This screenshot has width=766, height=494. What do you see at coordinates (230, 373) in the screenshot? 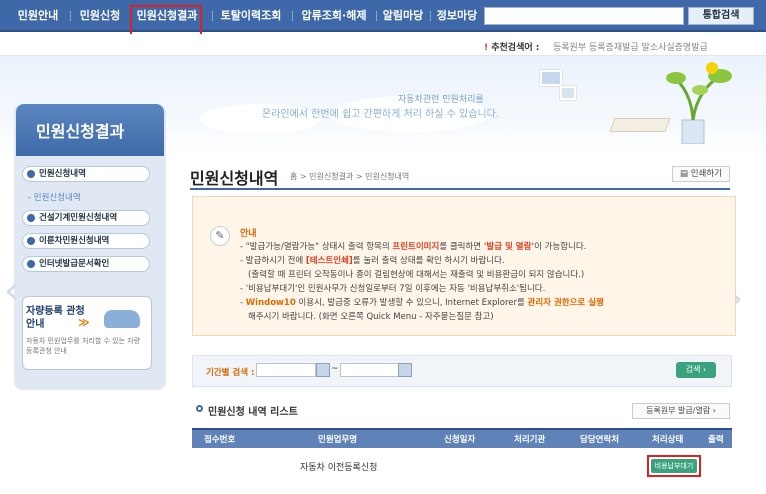
I see `period-label: 기간별 검색 :` at bounding box center [230, 373].